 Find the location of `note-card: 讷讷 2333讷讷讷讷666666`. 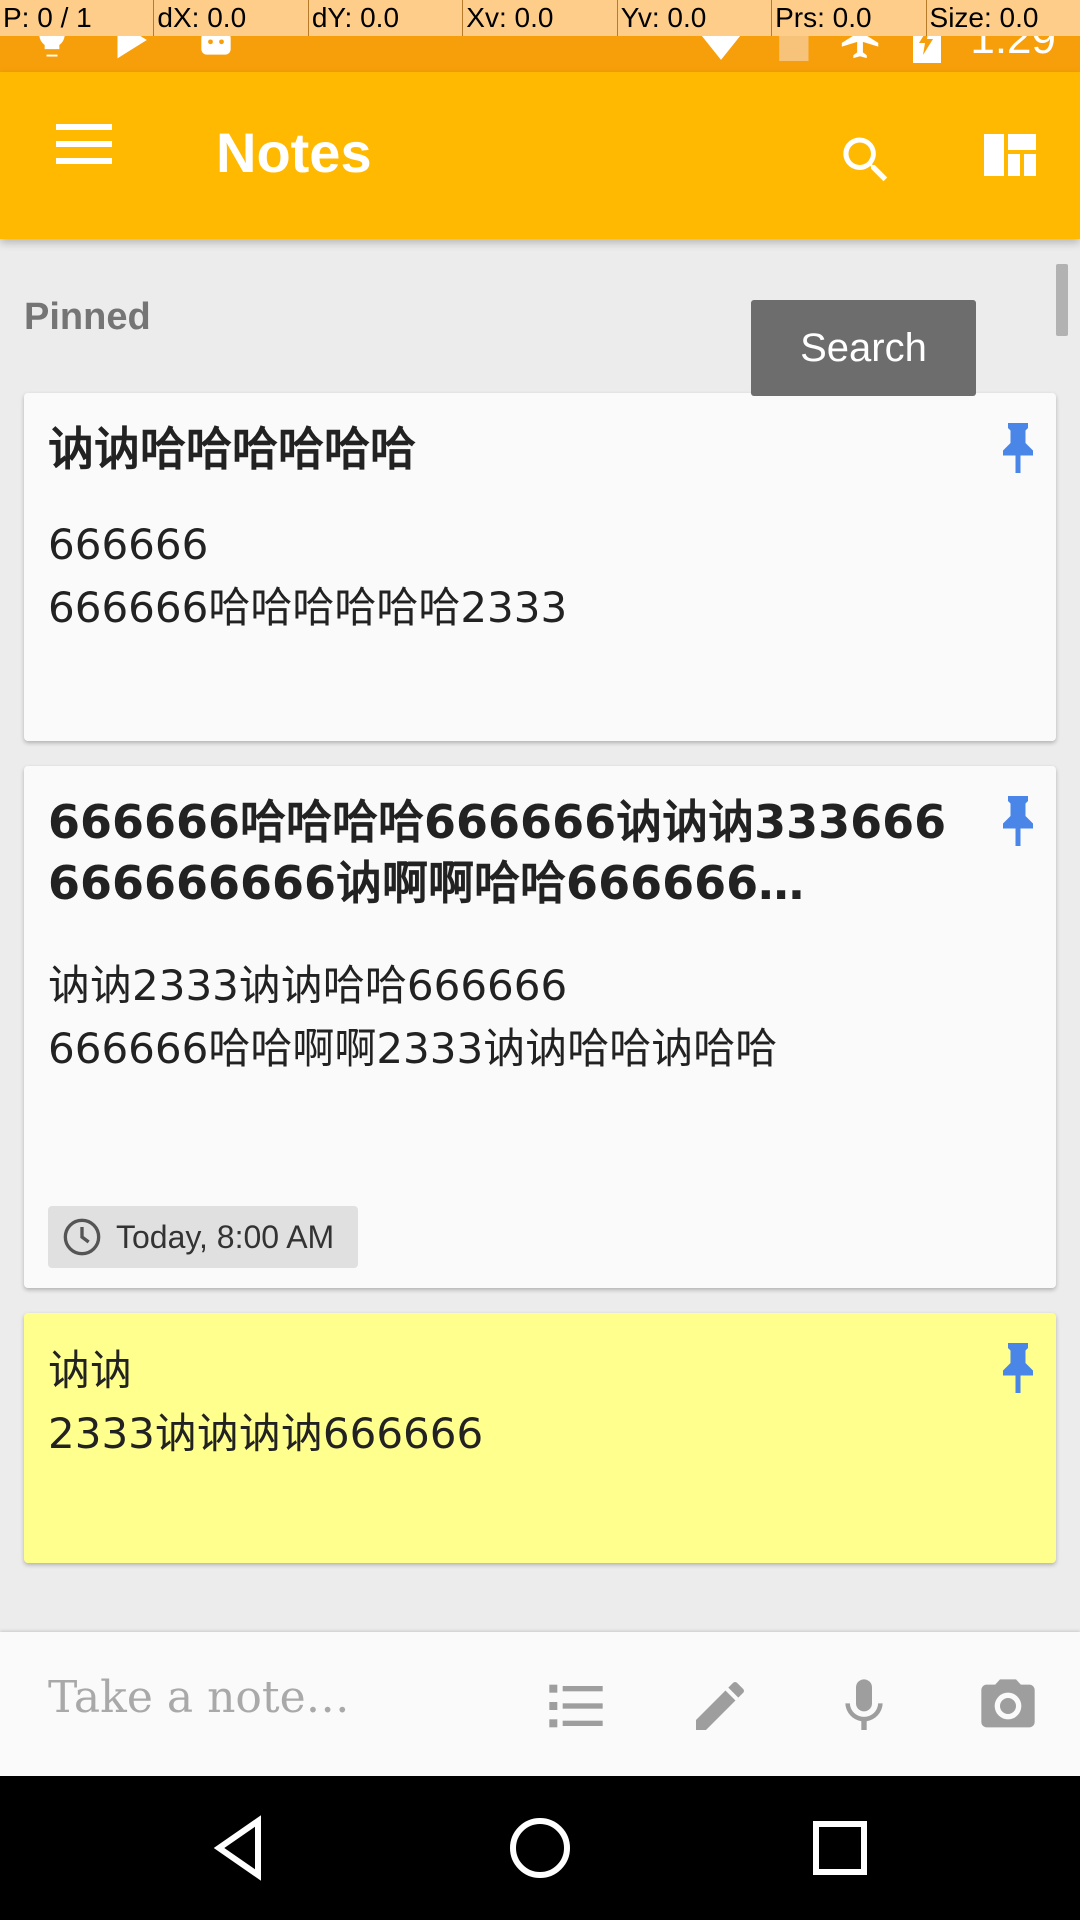

note-card: 讷讷 2333讷讷讷讷666666 is located at coordinates (540, 1438).